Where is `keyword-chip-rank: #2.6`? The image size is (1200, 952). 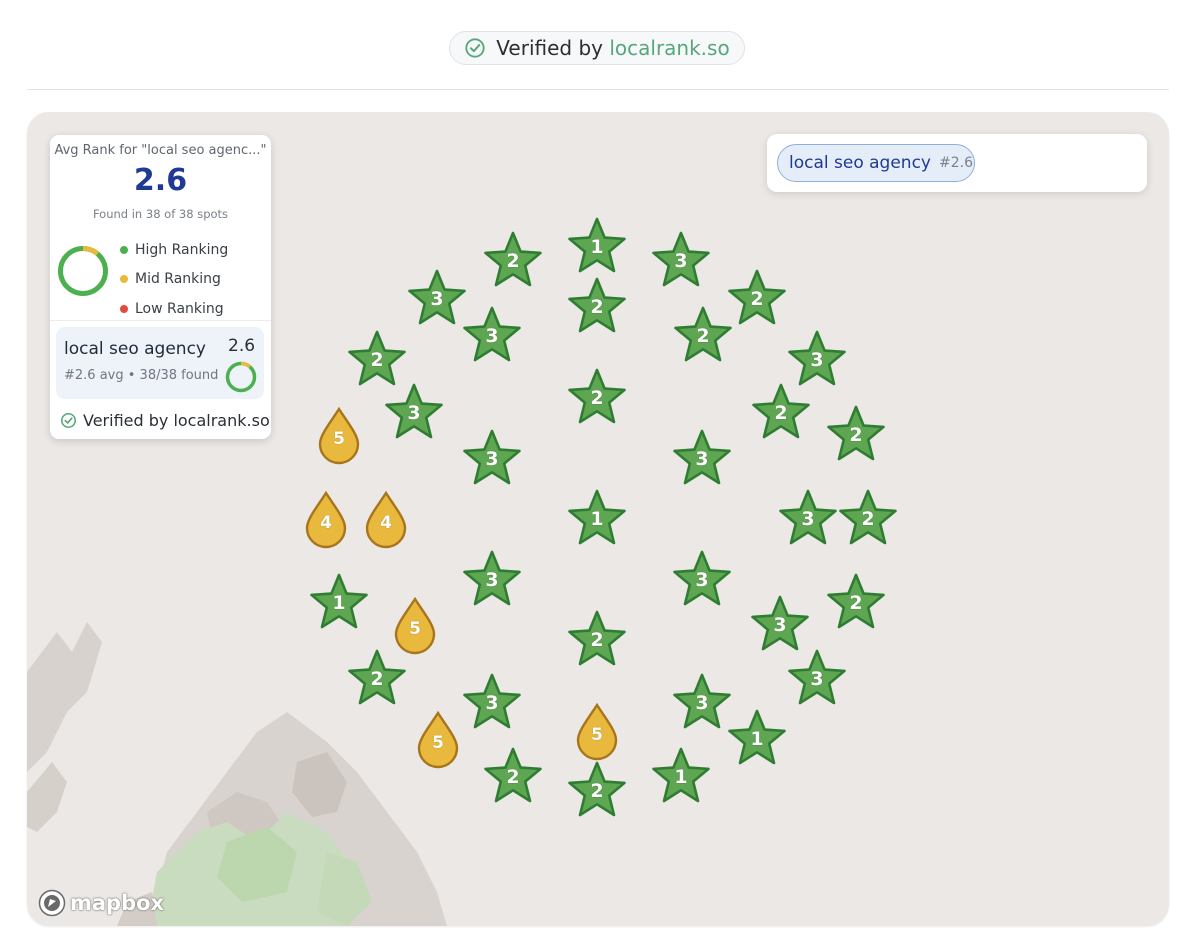 keyword-chip-rank: #2.6 is located at coordinates (956, 163).